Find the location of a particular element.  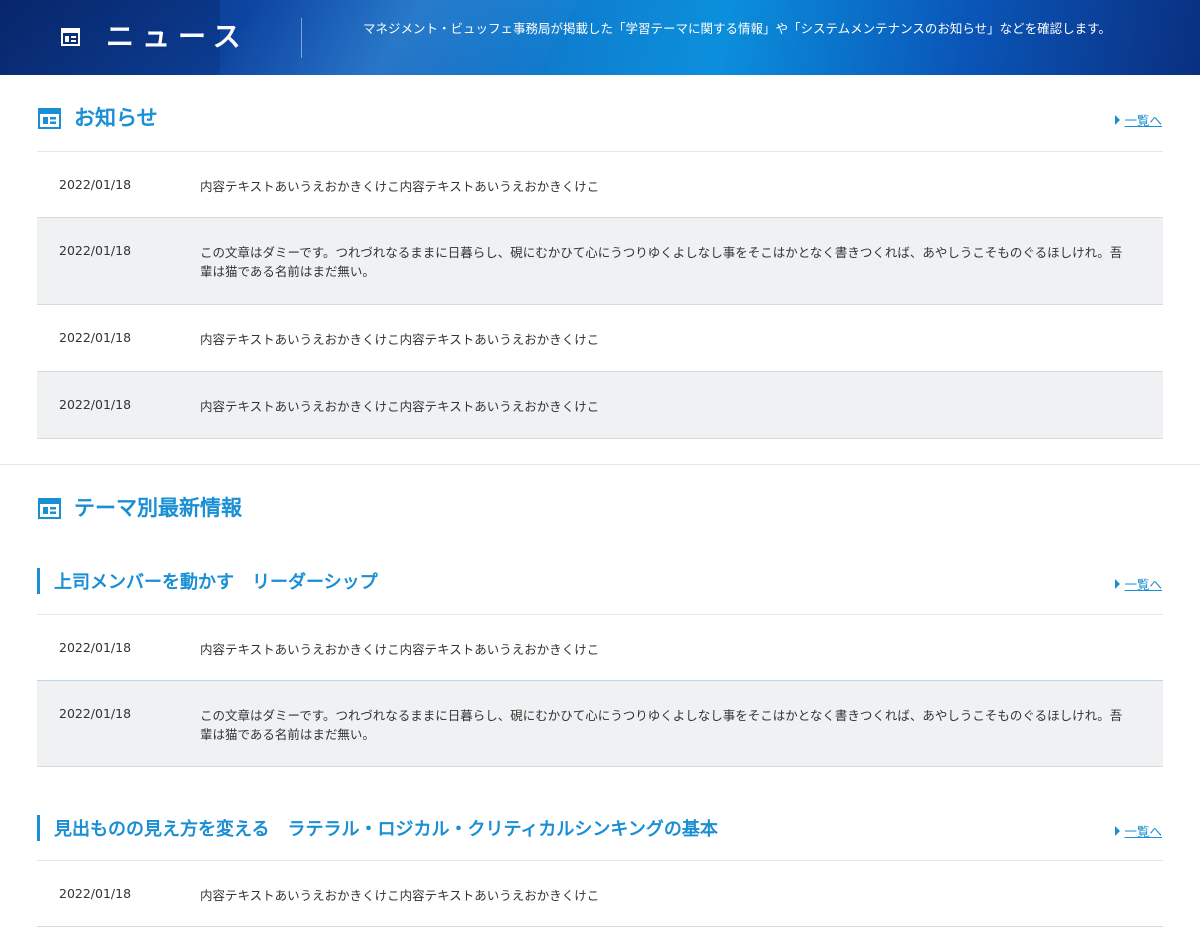

themes-section-header: テーマ別最新情報 is located at coordinates (140, 508).